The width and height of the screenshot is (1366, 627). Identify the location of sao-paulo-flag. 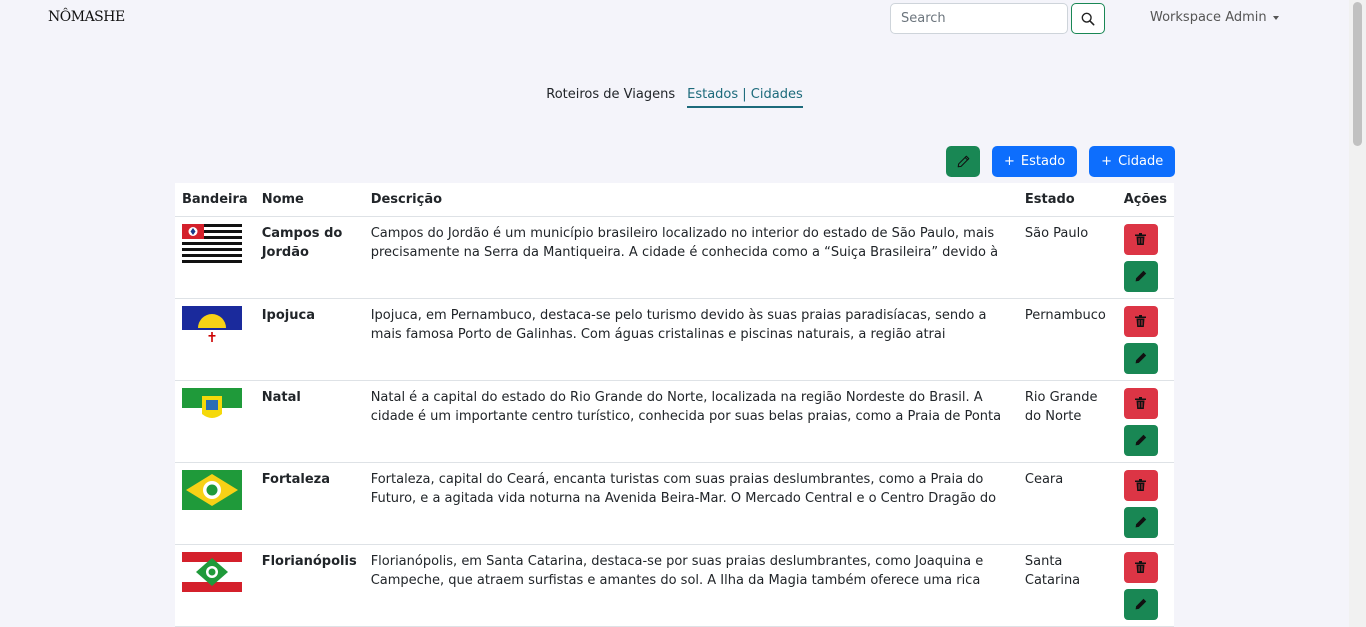
(212, 243).